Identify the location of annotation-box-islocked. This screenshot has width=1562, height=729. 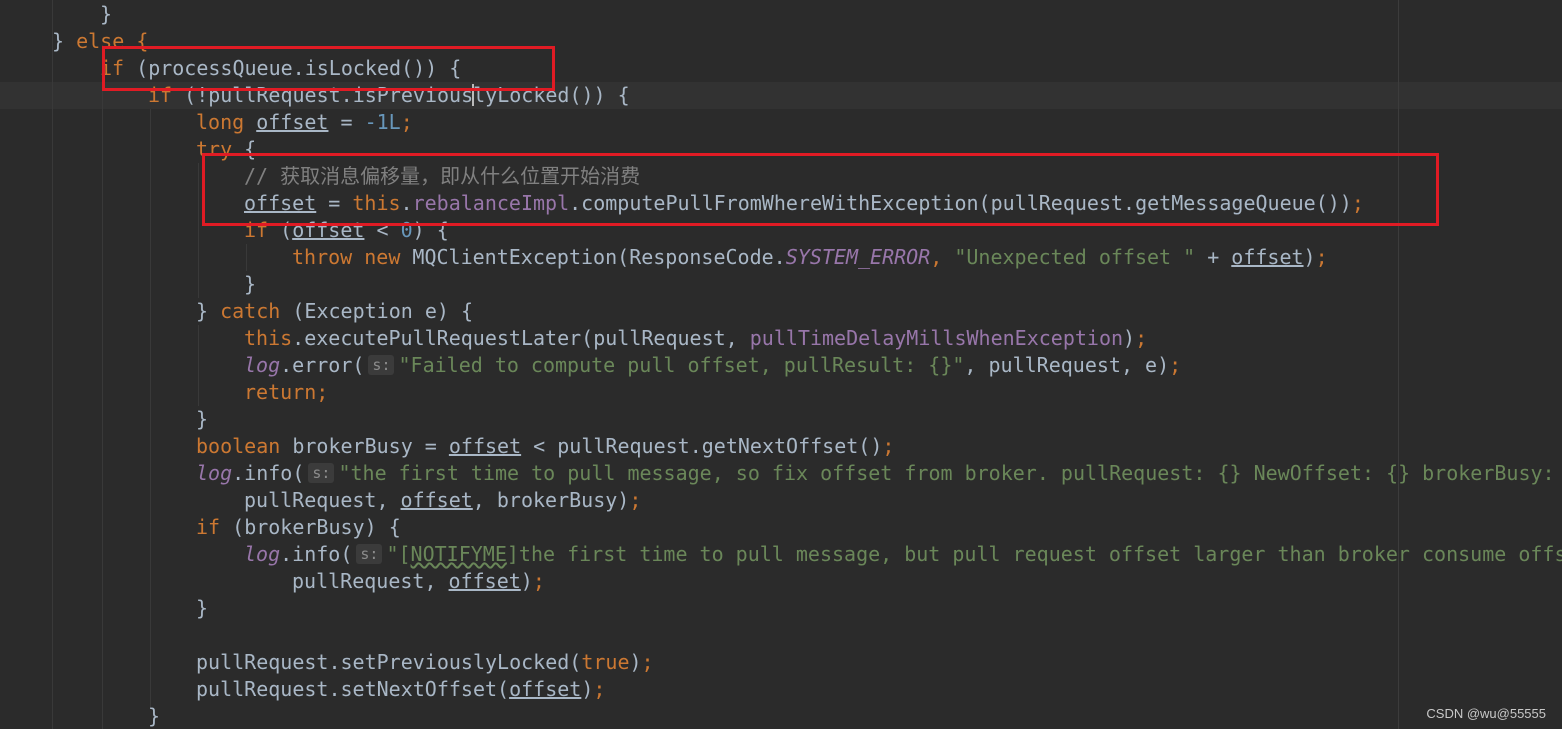
(328, 68).